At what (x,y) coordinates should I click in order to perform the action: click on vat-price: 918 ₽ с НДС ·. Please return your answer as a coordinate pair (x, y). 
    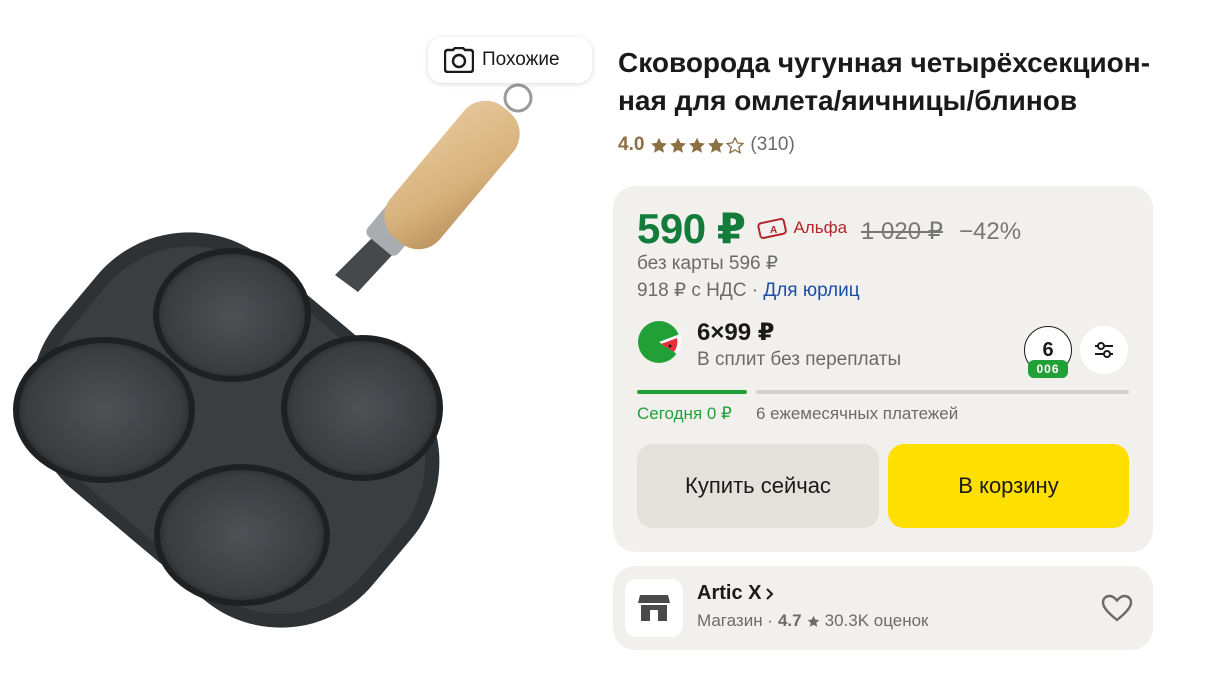
    Looking at the image, I should click on (700, 290).